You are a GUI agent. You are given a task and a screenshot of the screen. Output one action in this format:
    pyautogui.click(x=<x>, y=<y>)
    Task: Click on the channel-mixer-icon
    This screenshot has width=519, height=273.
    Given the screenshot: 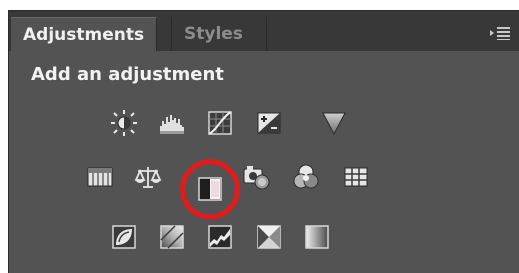 What is the action you would take?
    pyautogui.click(x=306, y=177)
    